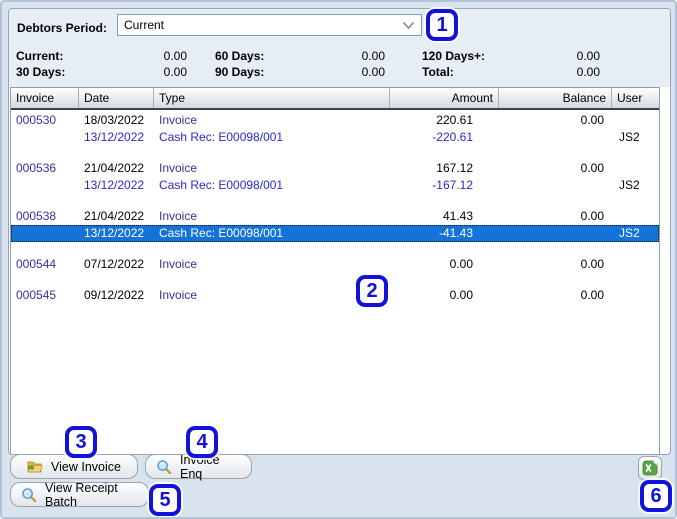  I want to click on column-header-balance: Balance, so click(555, 98).